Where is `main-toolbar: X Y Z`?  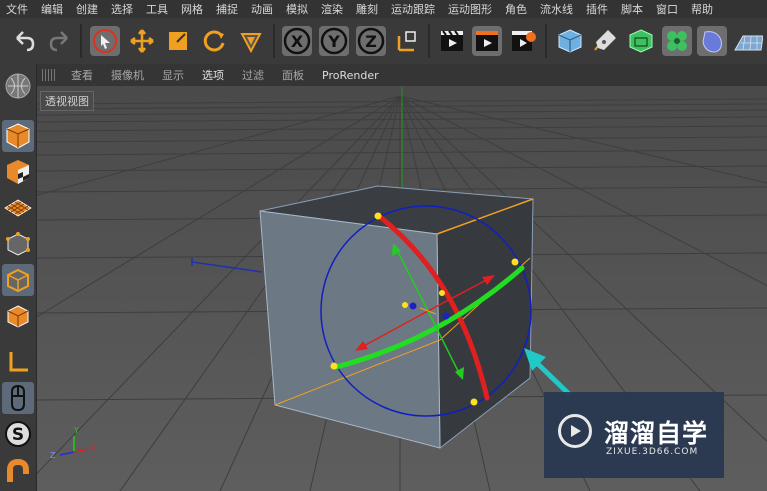
main-toolbar: X Y Z is located at coordinates (383, 41).